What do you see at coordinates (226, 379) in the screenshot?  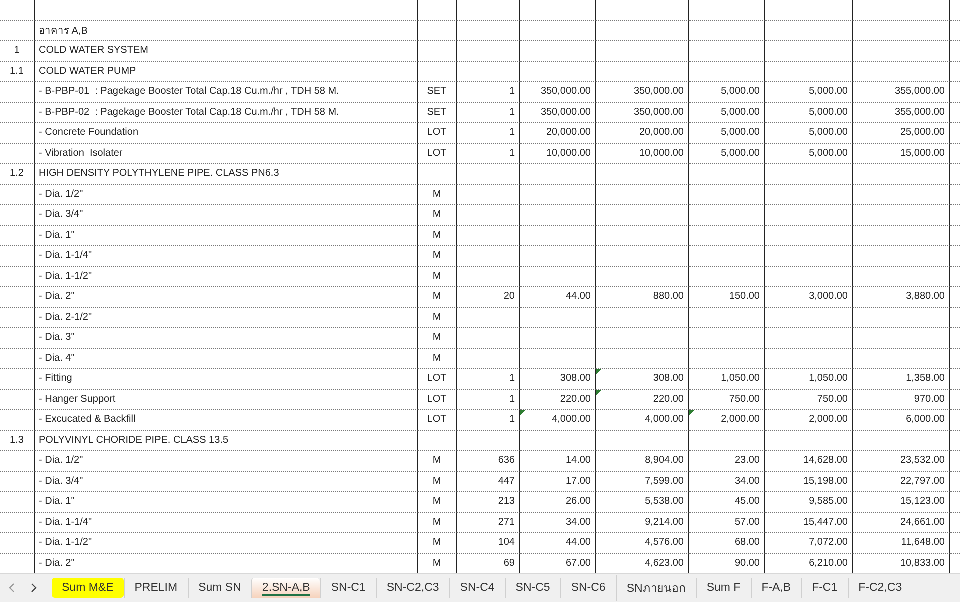 I see `table-cell: - Fitting` at bounding box center [226, 379].